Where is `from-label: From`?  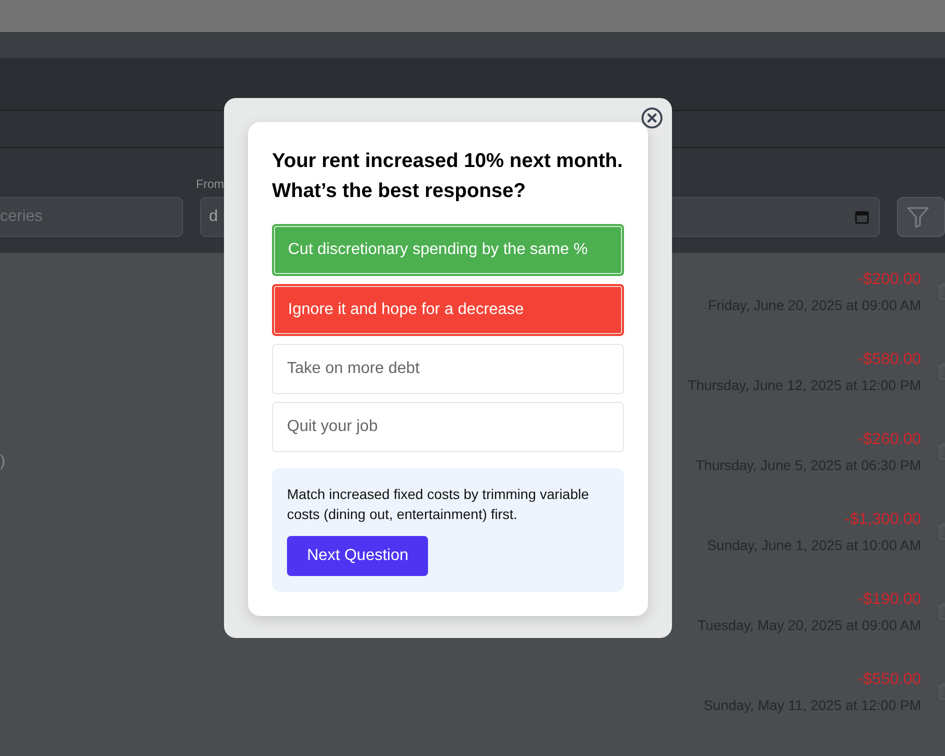 from-label: From is located at coordinates (210, 184).